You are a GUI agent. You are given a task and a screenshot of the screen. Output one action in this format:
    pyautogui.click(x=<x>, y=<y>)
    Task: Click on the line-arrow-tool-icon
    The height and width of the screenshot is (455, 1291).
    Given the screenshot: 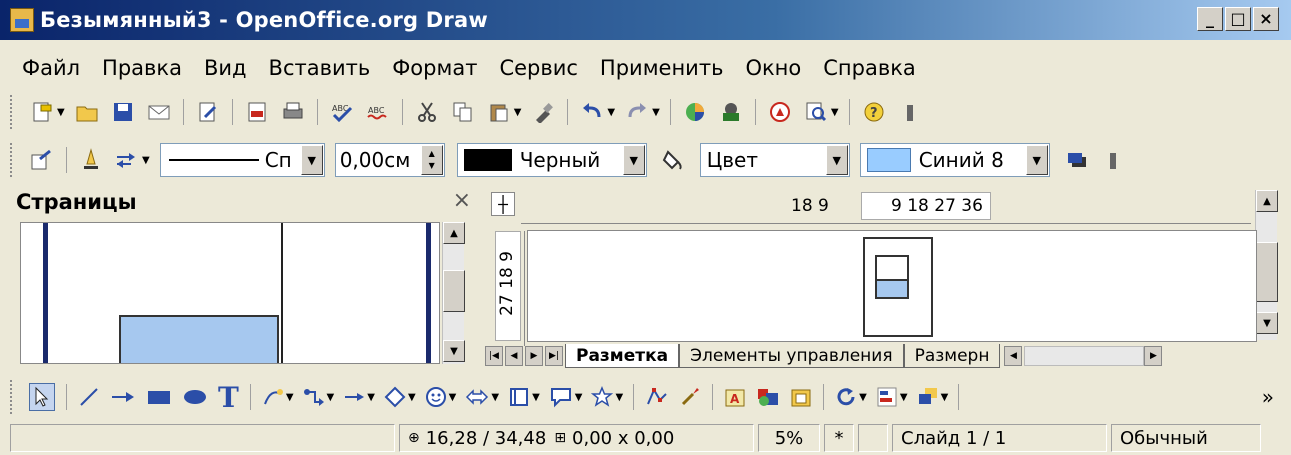 What is the action you would take?
    pyautogui.click(x=123, y=397)
    